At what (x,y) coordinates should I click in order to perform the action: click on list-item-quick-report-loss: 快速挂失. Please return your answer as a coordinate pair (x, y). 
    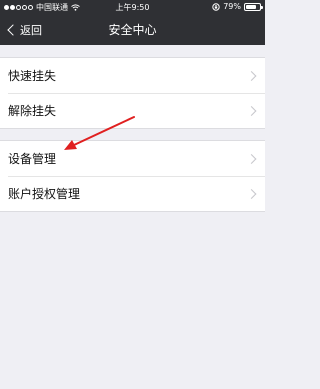
    Looking at the image, I should click on (132, 75).